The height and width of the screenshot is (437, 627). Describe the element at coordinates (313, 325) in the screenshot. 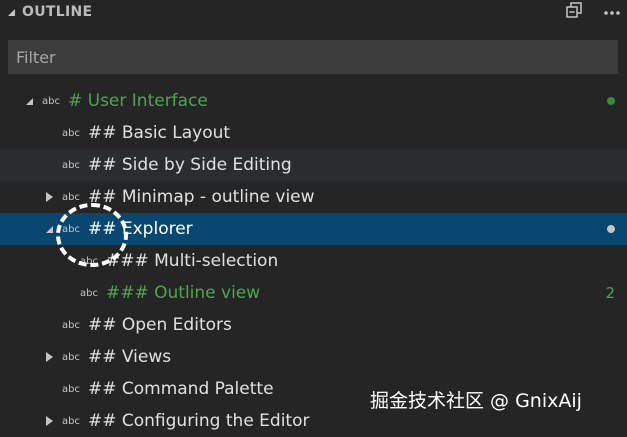

I see `tree-item: abc ## Open Editors` at that location.